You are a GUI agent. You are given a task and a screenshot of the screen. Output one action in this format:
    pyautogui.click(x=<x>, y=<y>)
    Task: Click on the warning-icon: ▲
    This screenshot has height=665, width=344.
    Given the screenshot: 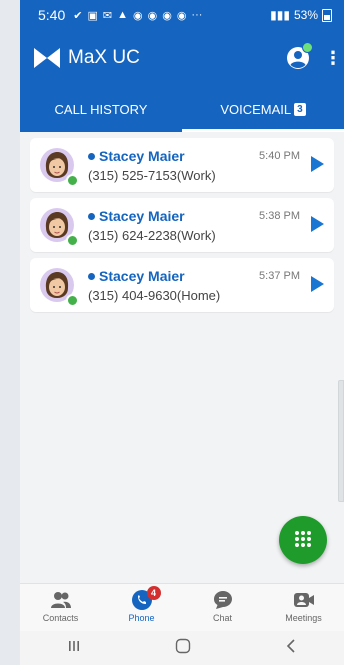 What is the action you would take?
    pyautogui.click(x=122, y=14)
    